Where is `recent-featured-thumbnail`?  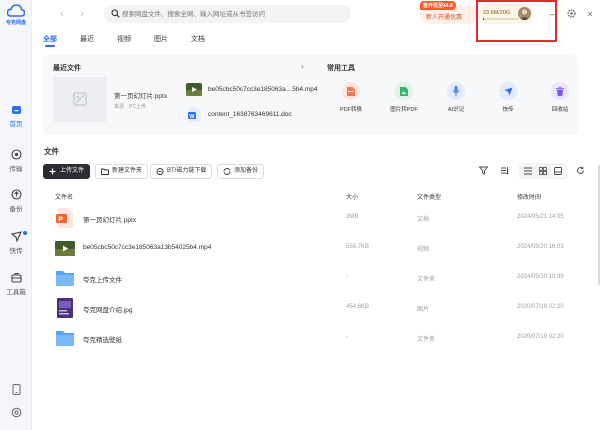
recent-featured-thumbnail is located at coordinates (80, 99).